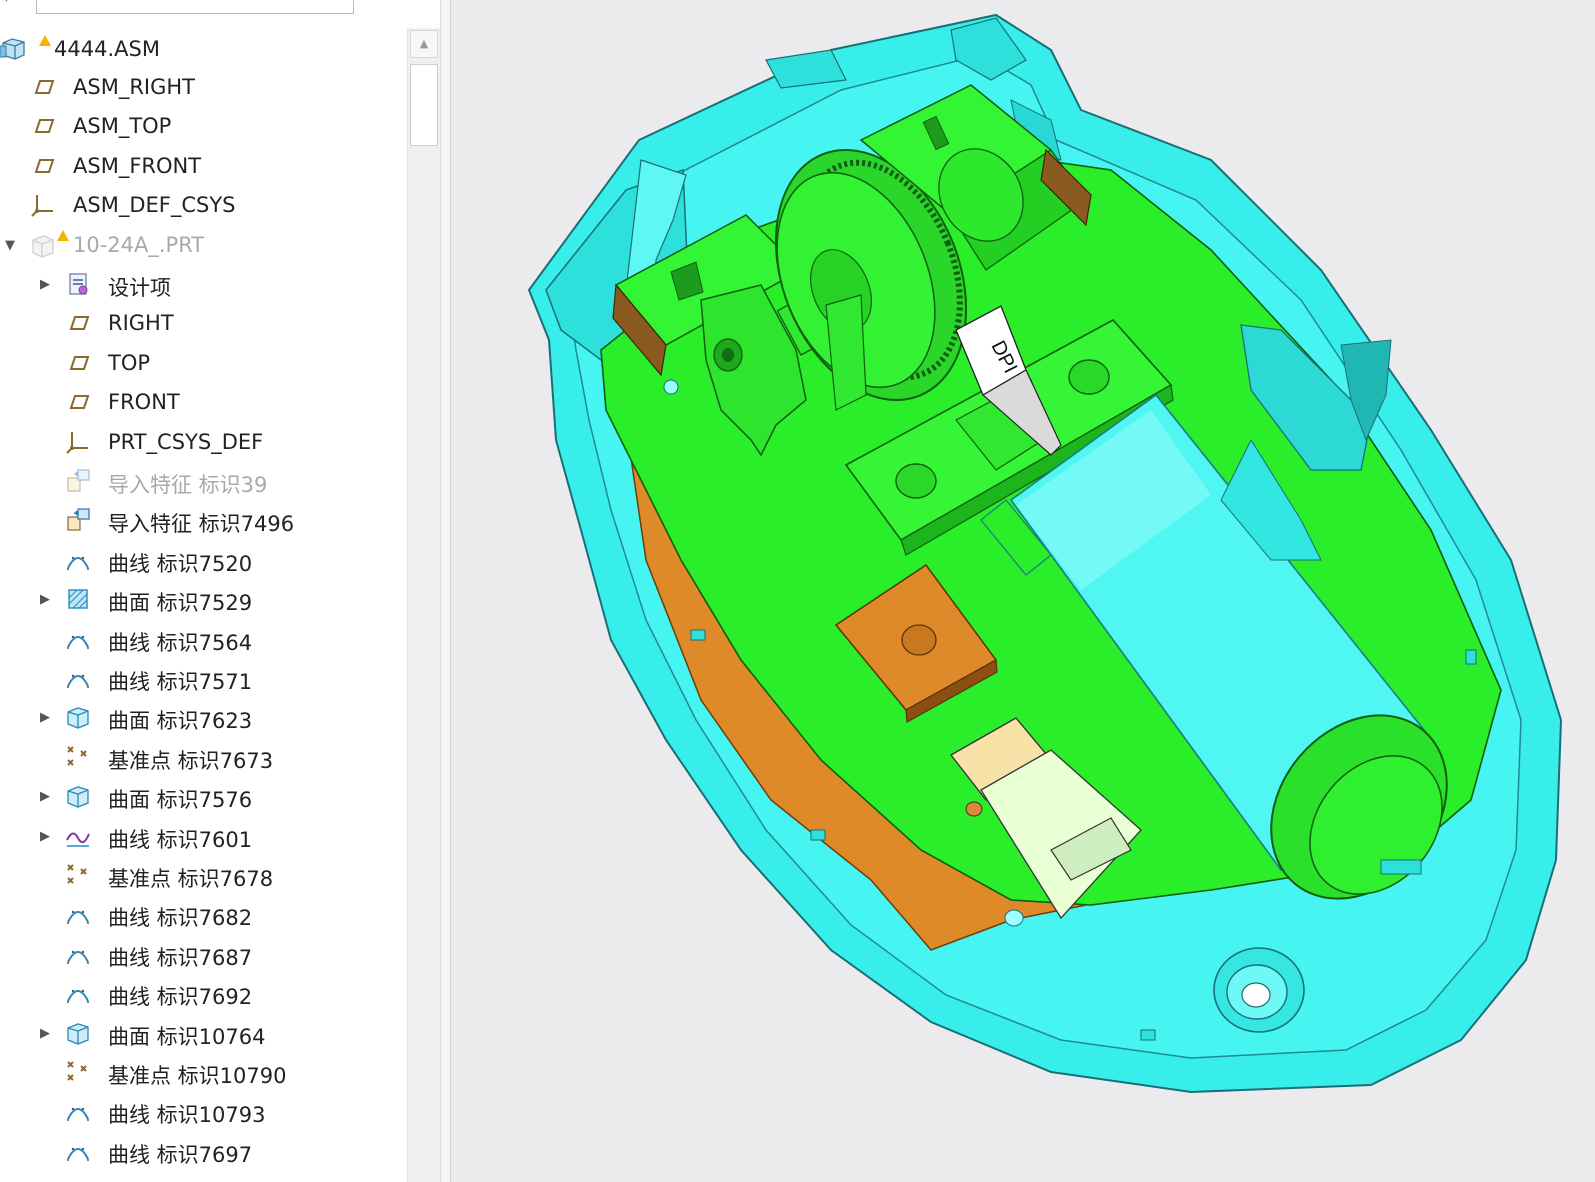 Image resolution: width=1595 pixels, height=1182 pixels. Describe the element at coordinates (195, 7) in the screenshot. I see `tree-search-input` at that location.